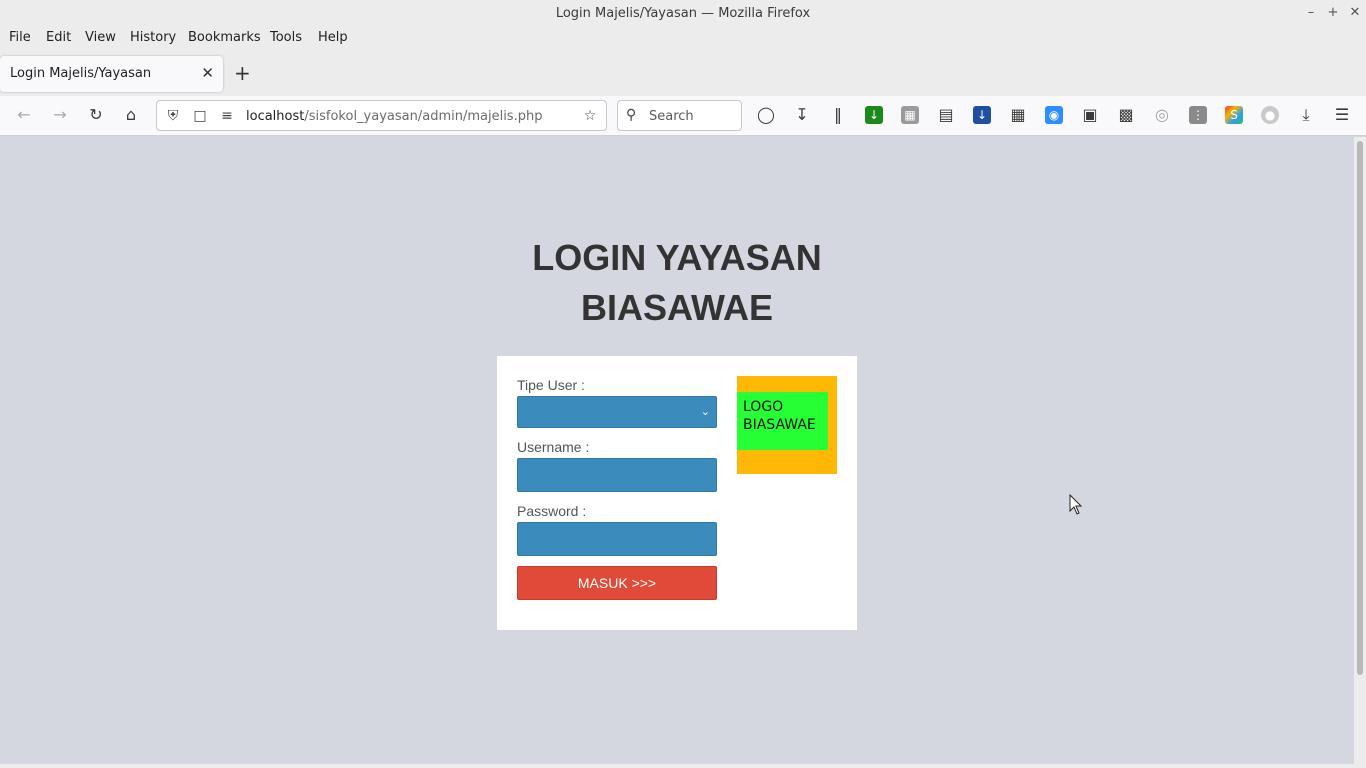 The width and height of the screenshot is (1366, 768). What do you see at coordinates (677, 257) in the screenshot?
I see `heading-line-1: LOGIN YAYASAN` at bounding box center [677, 257].